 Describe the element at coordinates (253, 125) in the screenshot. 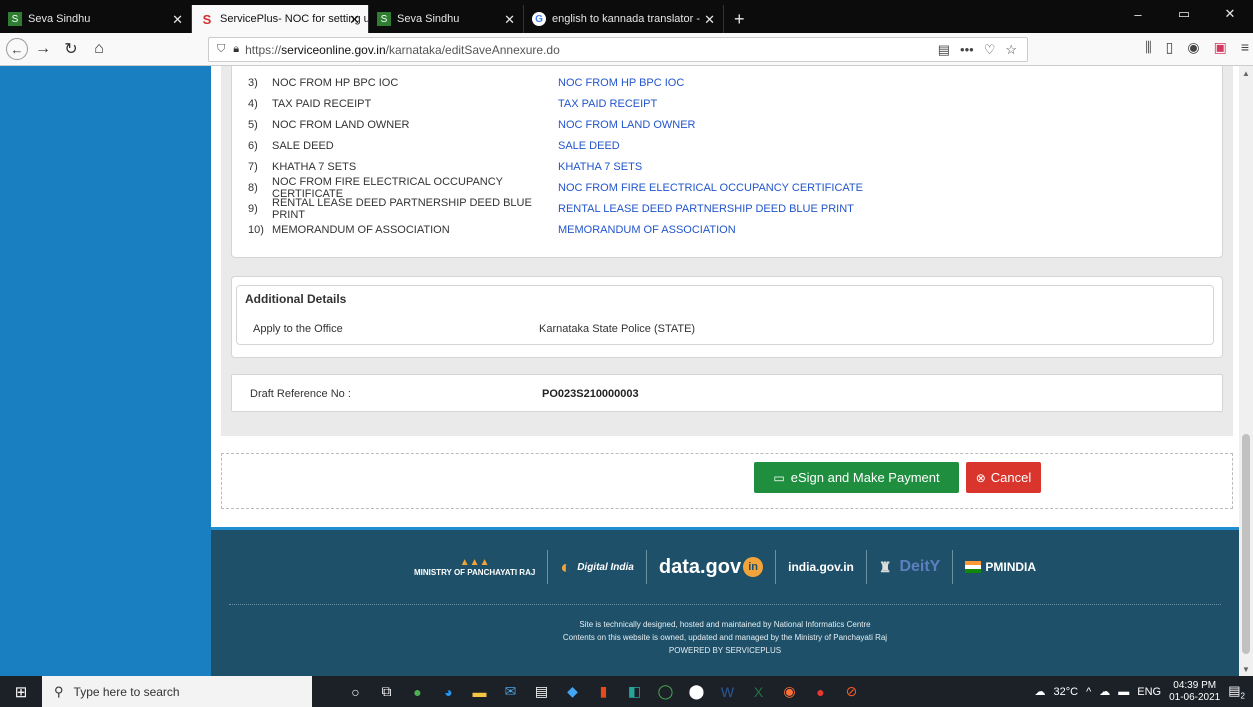

I see `doc-number: 5)` at that location.